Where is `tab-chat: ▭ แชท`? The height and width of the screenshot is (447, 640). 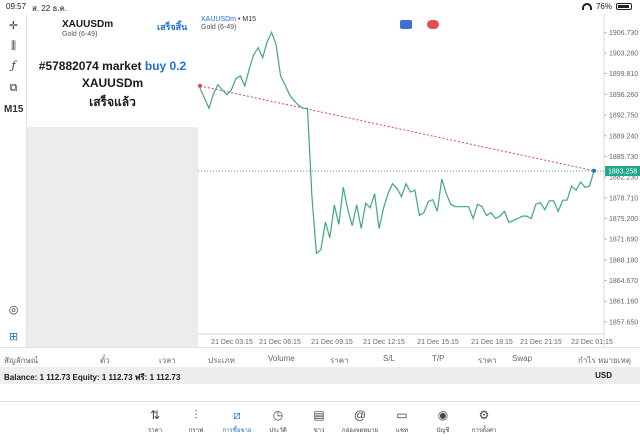
tab-chat: ▭ แชท is located at coordinates (402, 421).